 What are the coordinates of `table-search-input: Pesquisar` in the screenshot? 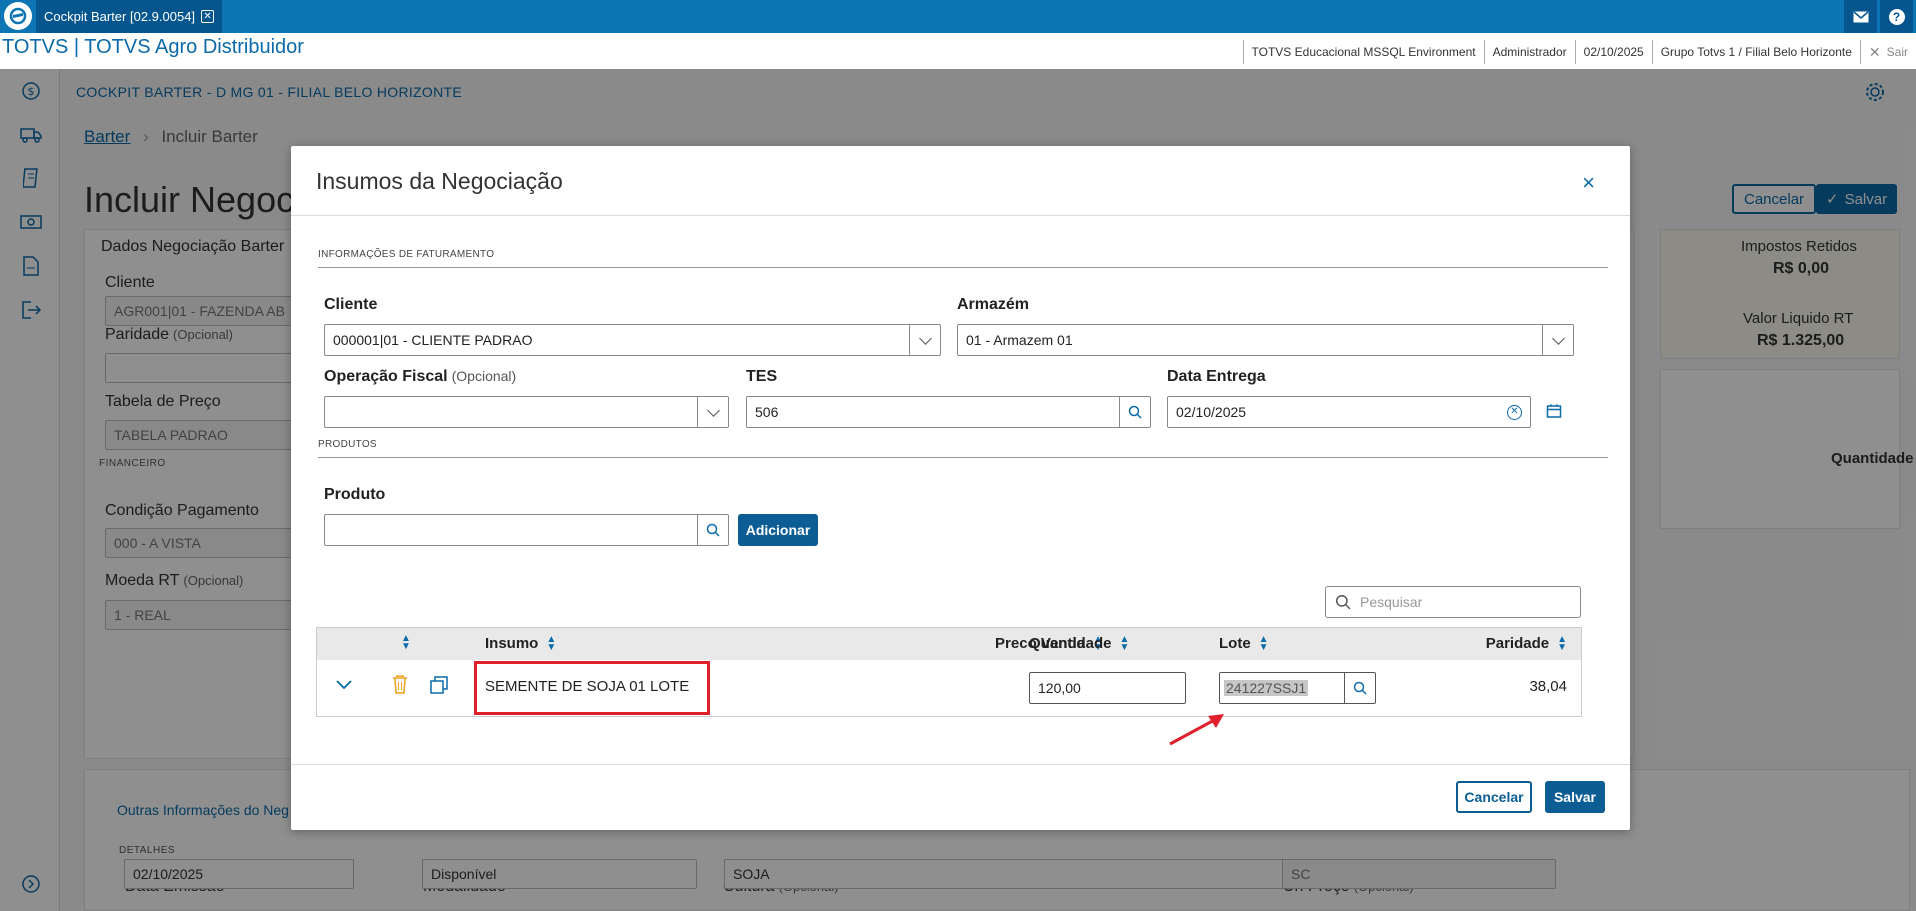 It's located at (1453, 602).